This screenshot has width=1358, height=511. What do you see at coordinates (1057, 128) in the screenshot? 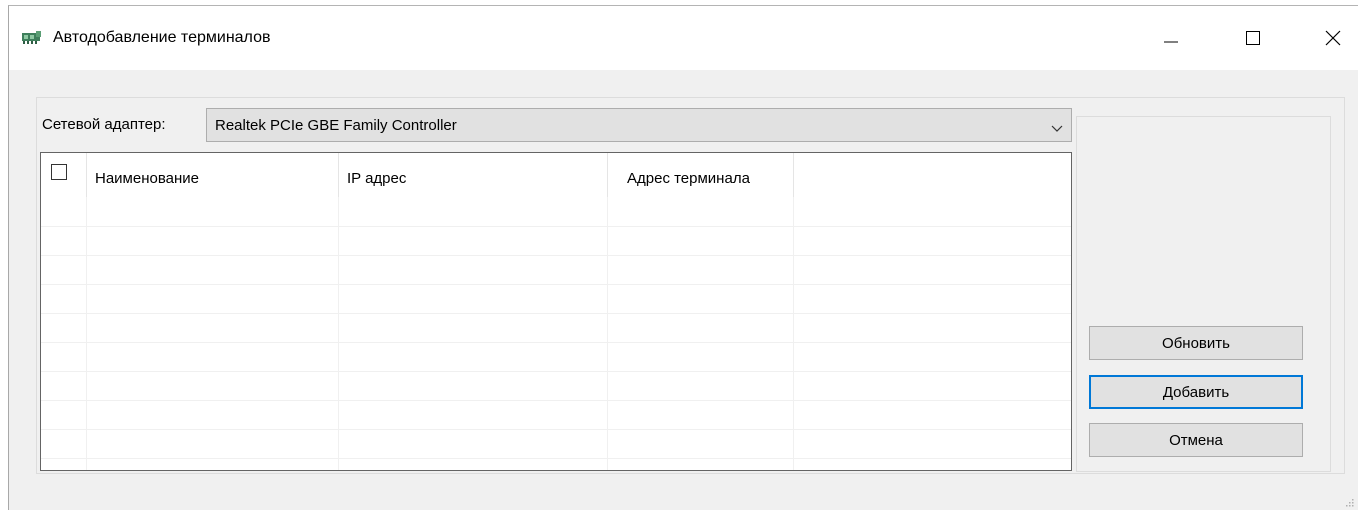
I see `chevron-down-icon` at bounding box center [1057, 128].